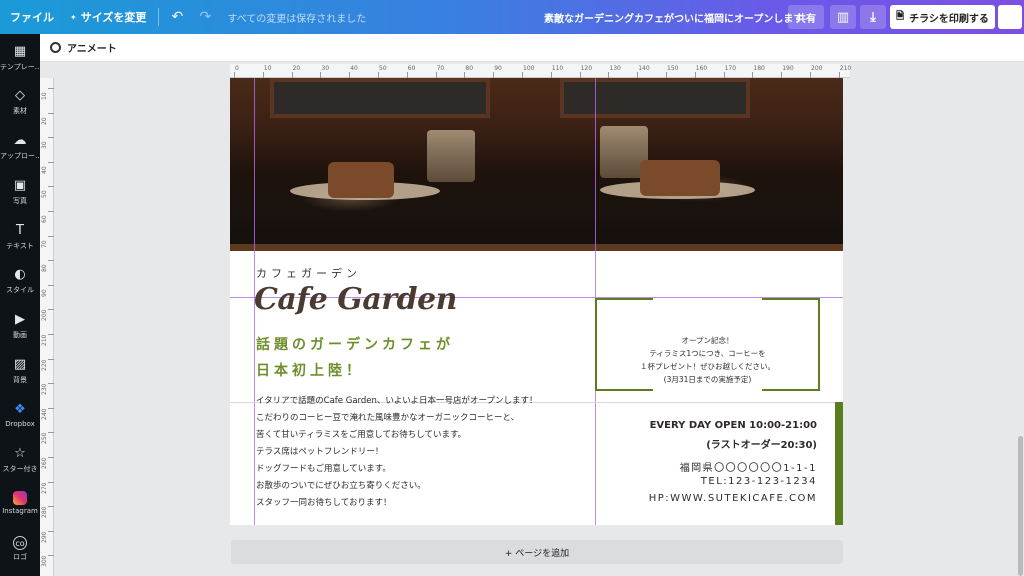  Describe the element at coordinates (680, 178) in the screenshot. I see `photo-cake-right` at that location.